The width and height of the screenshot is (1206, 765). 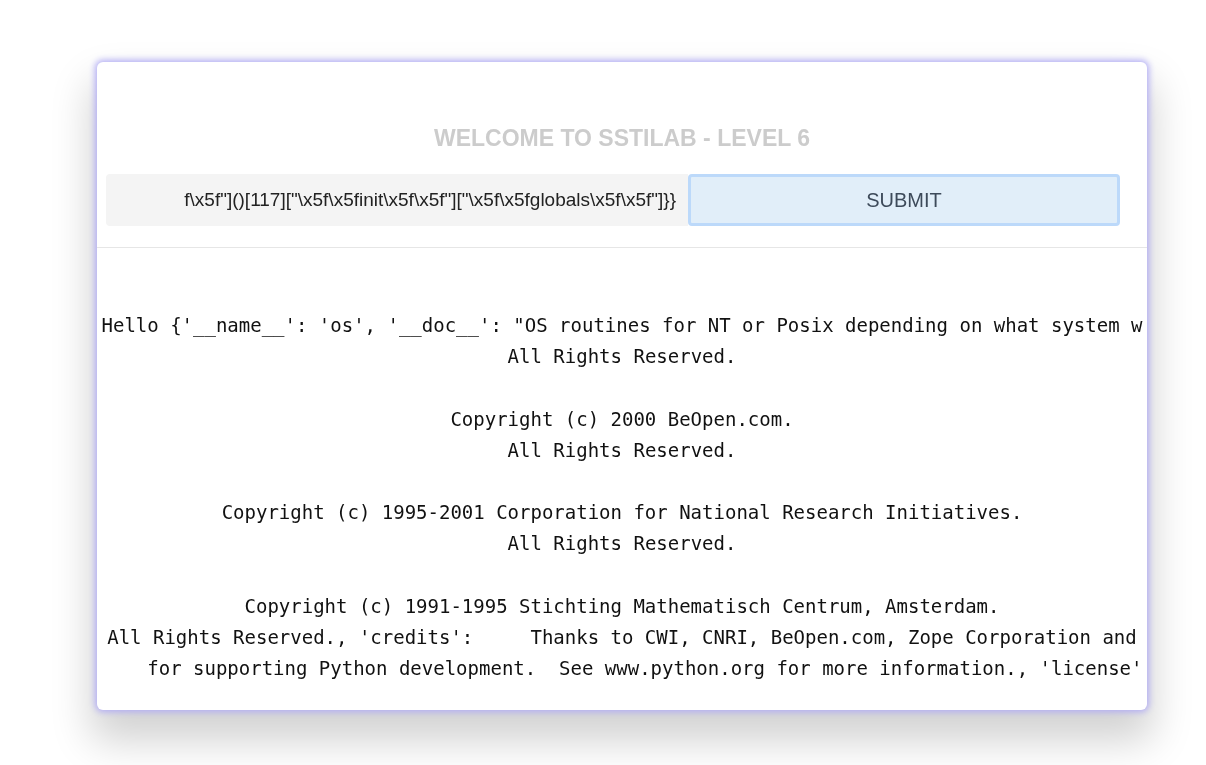 I want to click on output-line: Hello {'__name__': 'os', '__doc__': "OS routines for NT or Posix depending on what system w, so click(x=622, y=326).